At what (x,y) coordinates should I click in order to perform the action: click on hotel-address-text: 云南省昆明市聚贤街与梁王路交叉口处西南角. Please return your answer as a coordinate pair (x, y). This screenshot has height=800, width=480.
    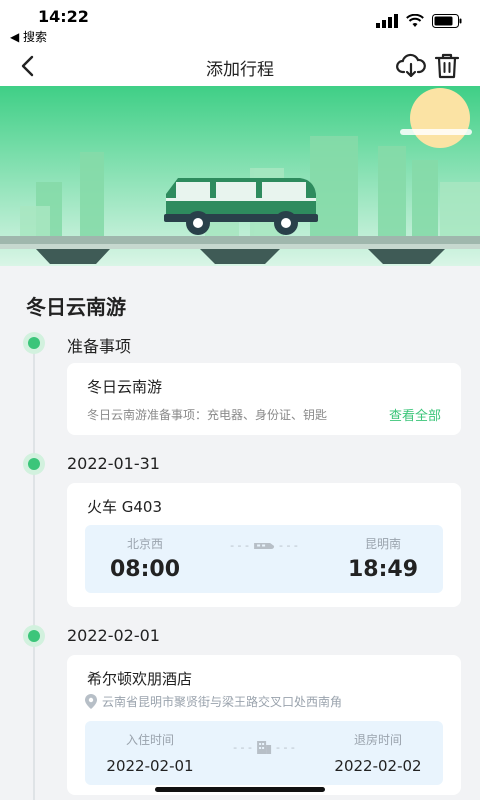
    Looking at the image, I should click on (222, 702).